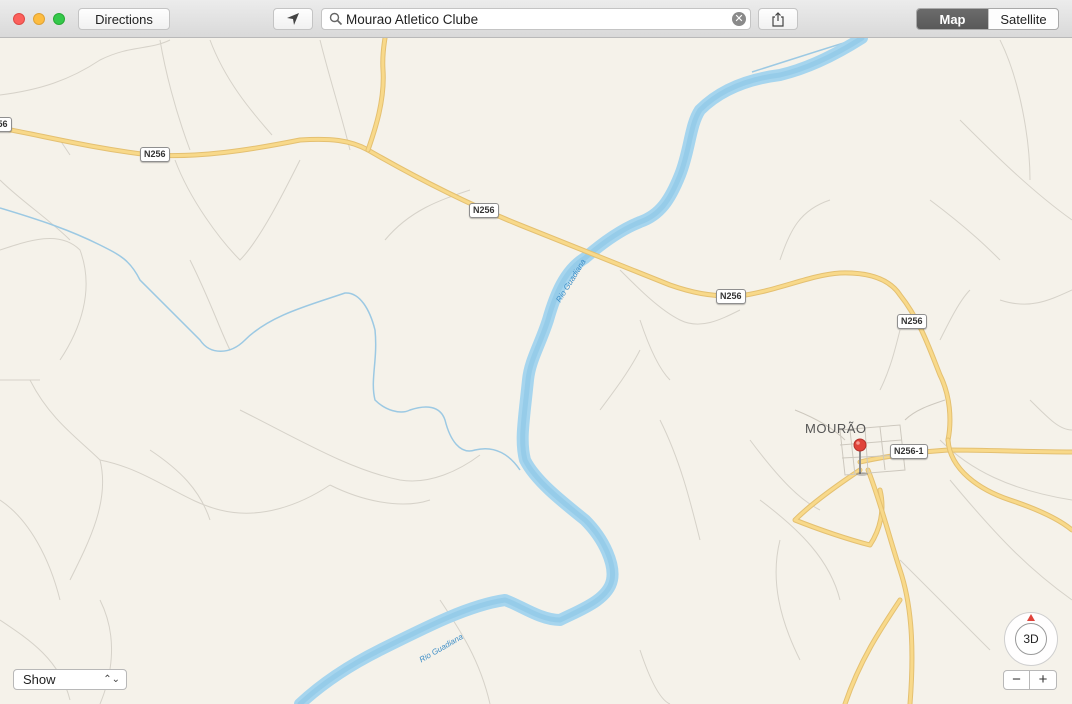  Describe the element at coordinates (860, 458) in the screenshot. I see `location-pin-icon` at that location.